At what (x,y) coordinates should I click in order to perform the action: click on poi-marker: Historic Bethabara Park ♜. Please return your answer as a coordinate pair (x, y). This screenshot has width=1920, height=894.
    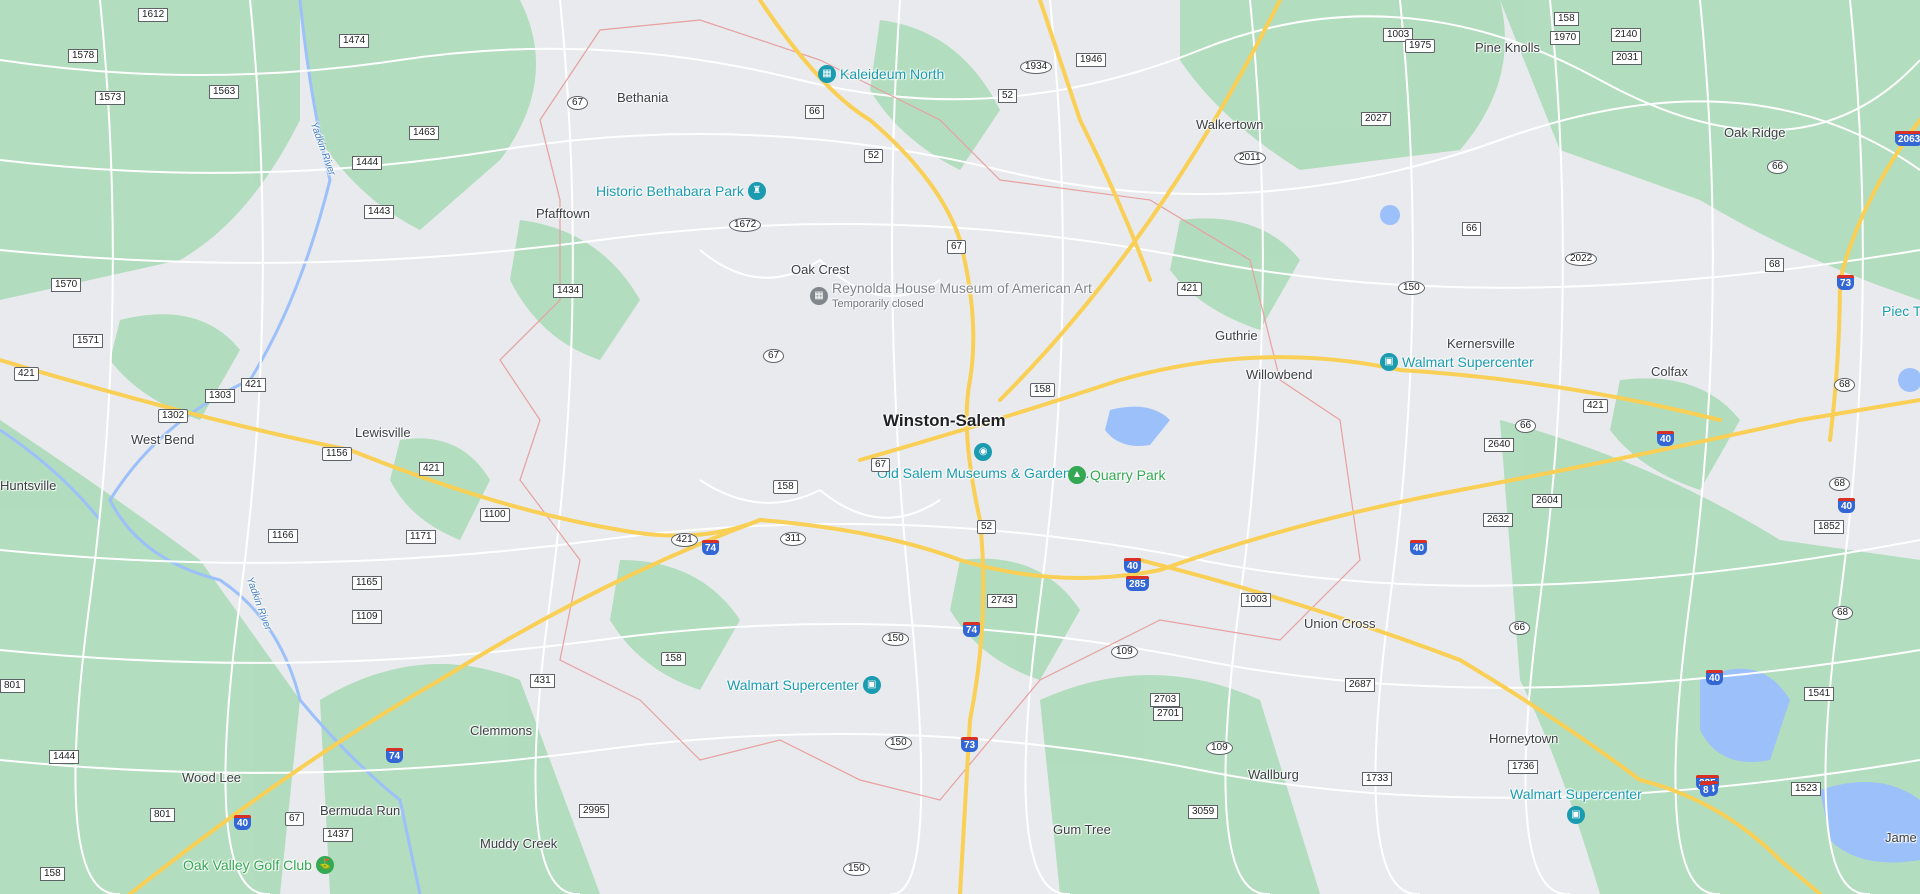
    Looking at the image, I should click on (681, 191).